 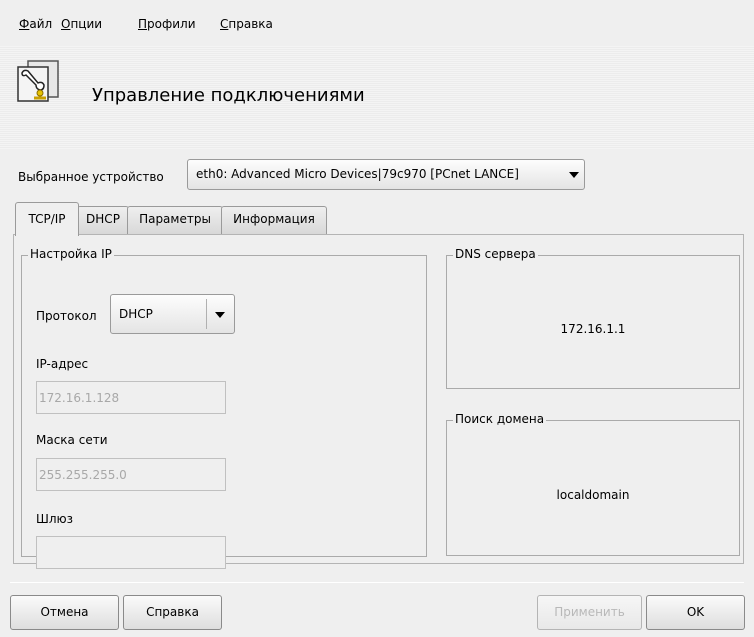 I want to click on menu-options: Опции, so click(x=81, y=24).